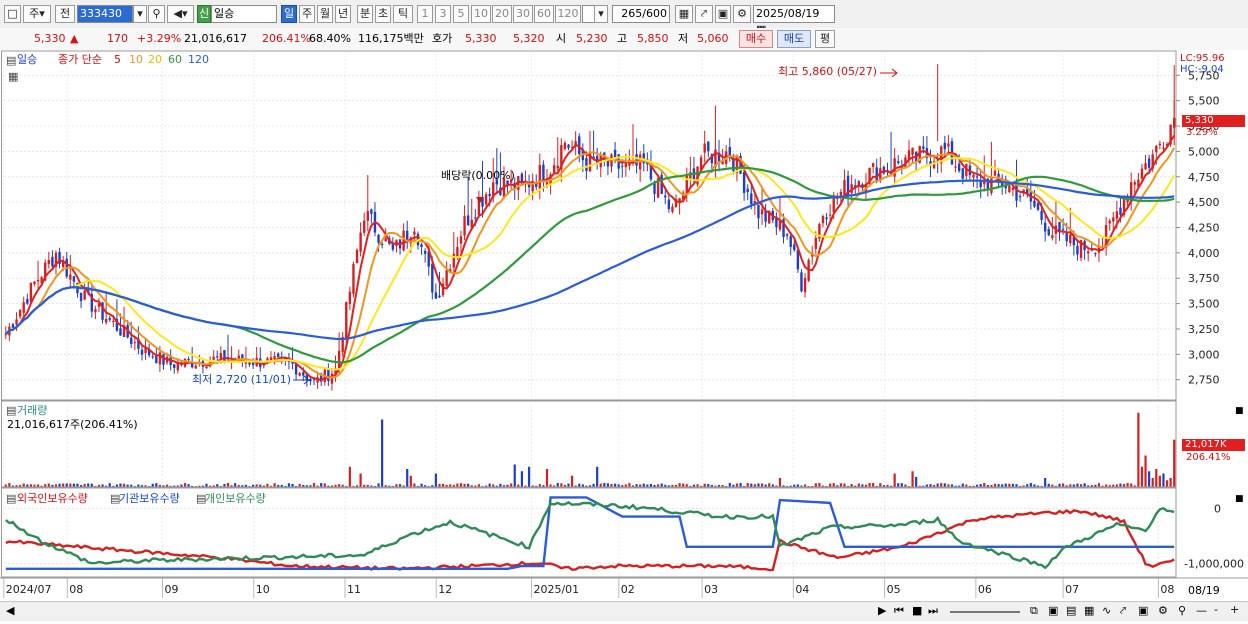 The width and height of the screenshot is (1248, 624). Describe the element at coordinates (756, 39) in the screenshot. I see `buy-button: 매수` at that location.